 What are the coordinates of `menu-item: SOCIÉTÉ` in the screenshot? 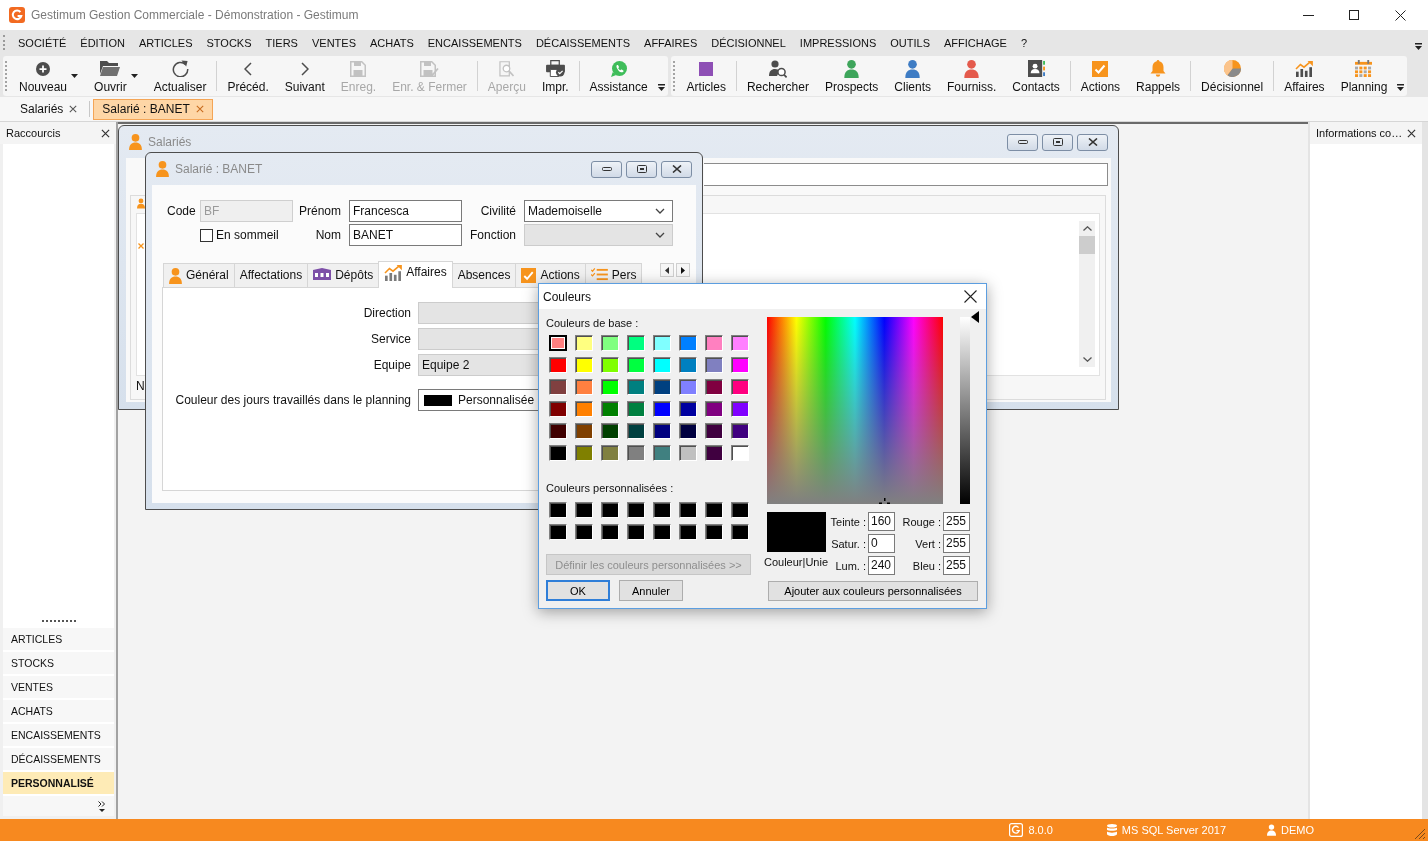 It's located at (42, 42).